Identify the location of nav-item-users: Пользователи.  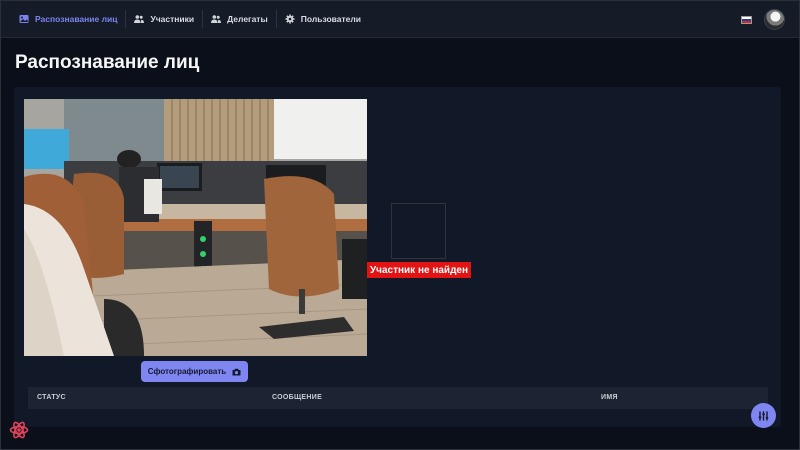
(323, 19).